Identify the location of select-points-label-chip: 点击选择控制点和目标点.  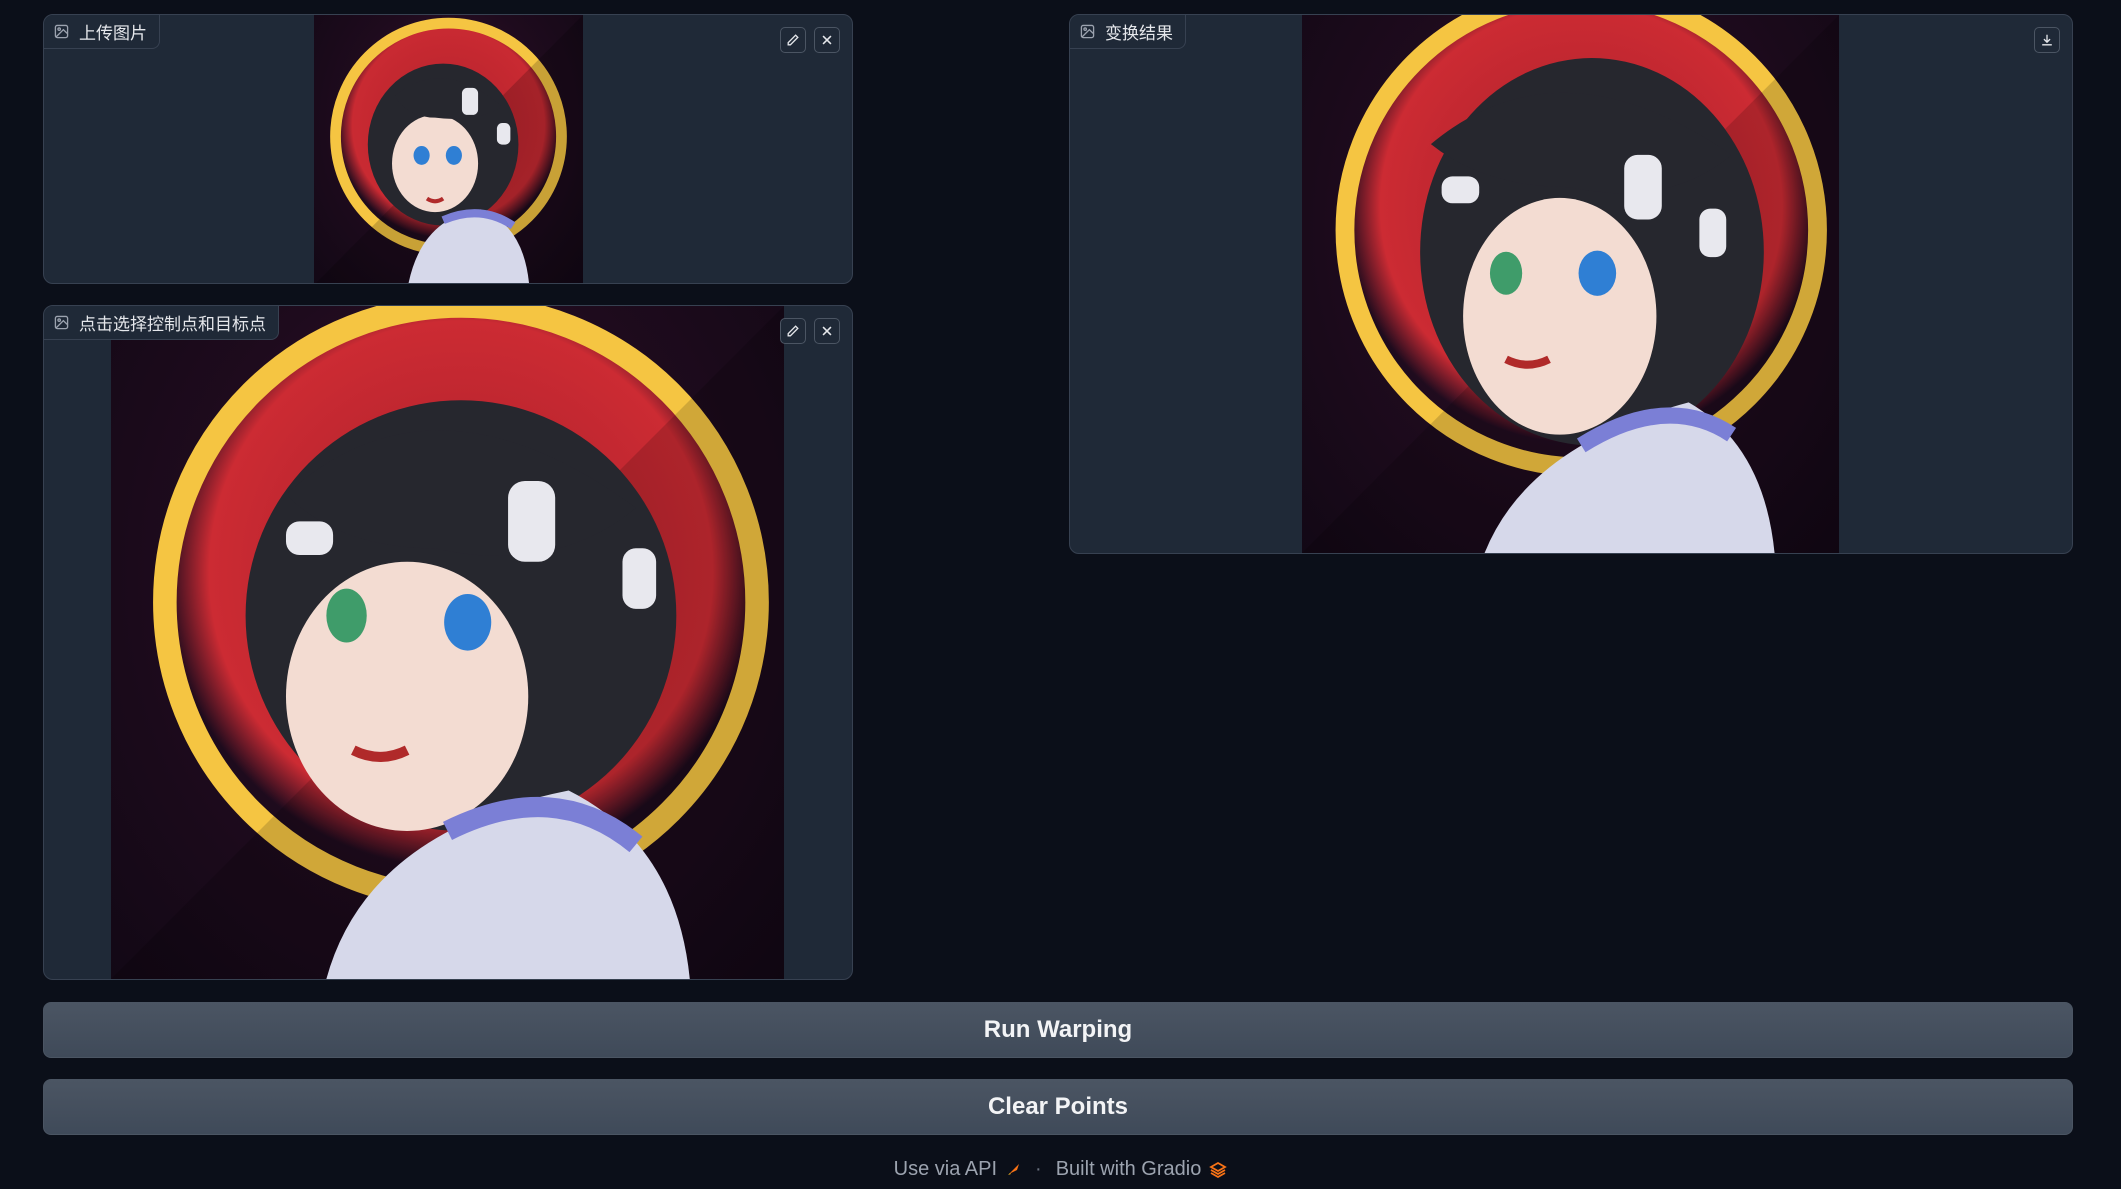
(161, 323).